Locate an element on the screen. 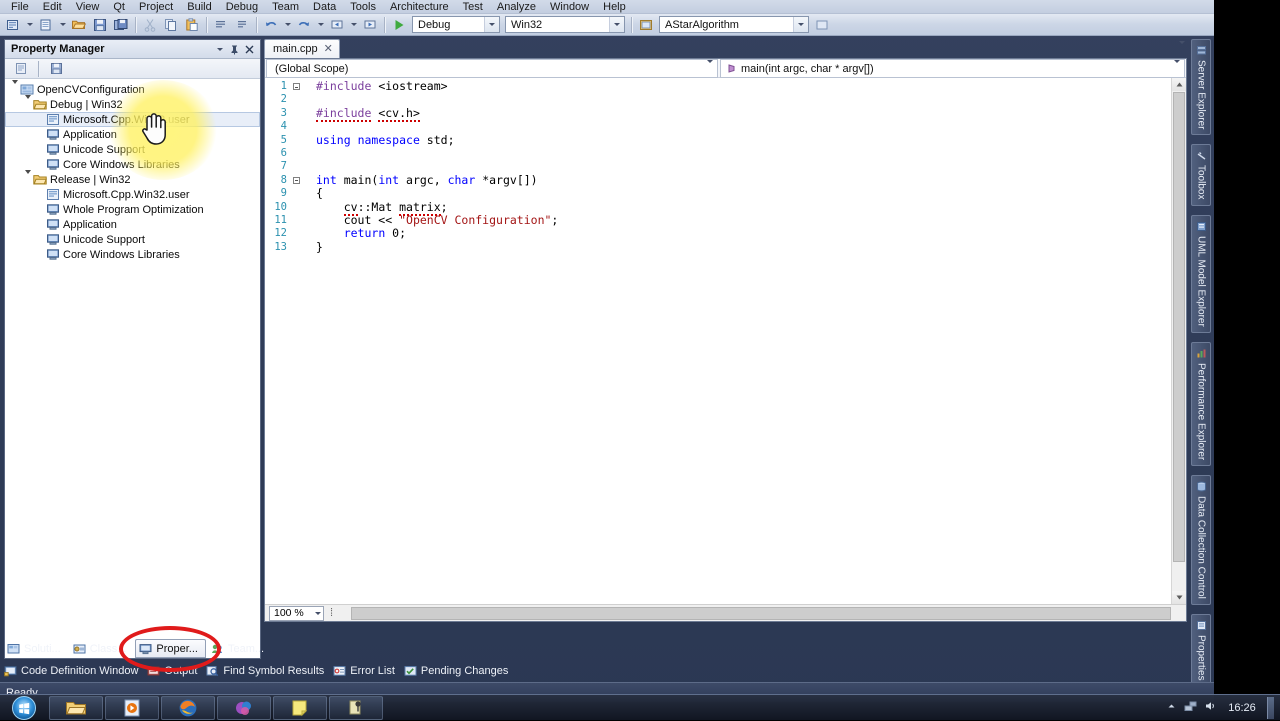  media-player-icon is located at coordinates (132, 708).